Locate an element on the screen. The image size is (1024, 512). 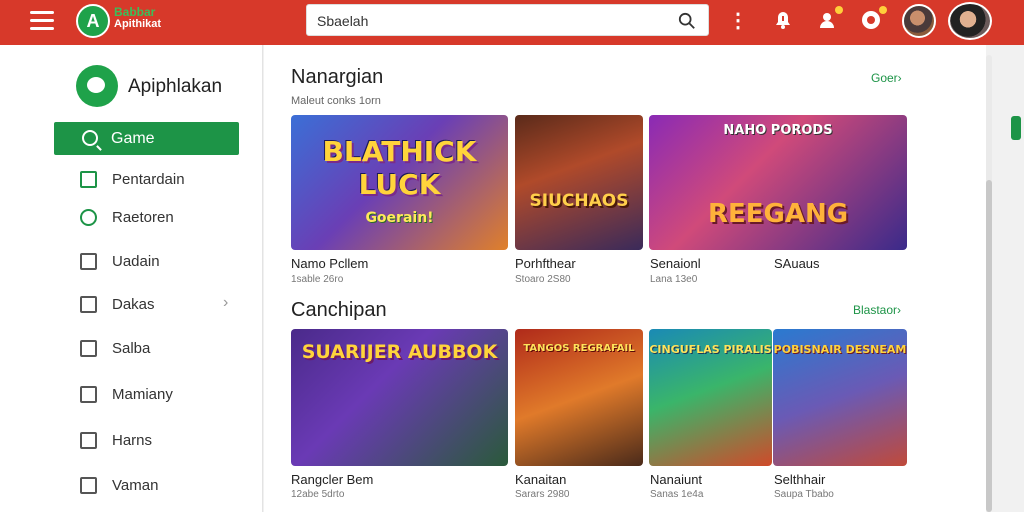
game-title: Nanaiunt is located at coordinates (676, 479).